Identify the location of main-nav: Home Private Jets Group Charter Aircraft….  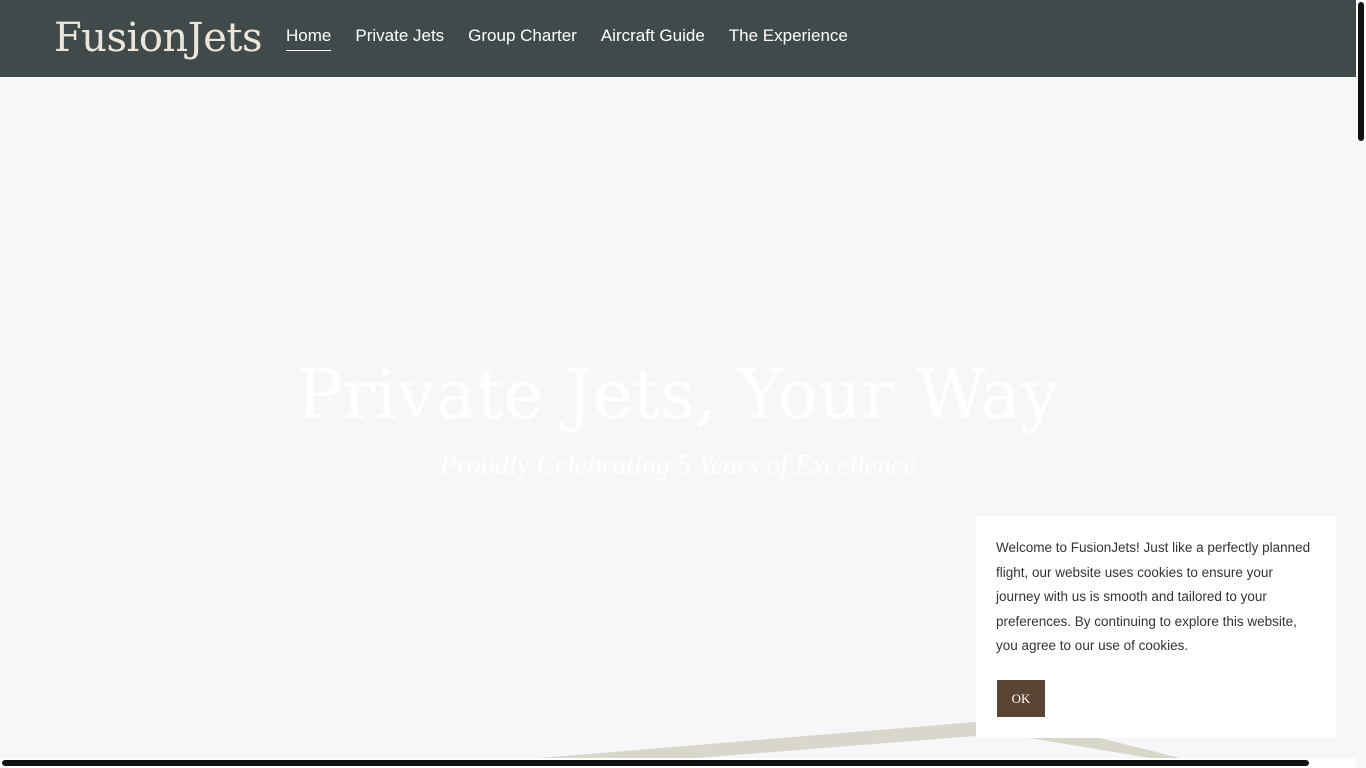
(579, 38).